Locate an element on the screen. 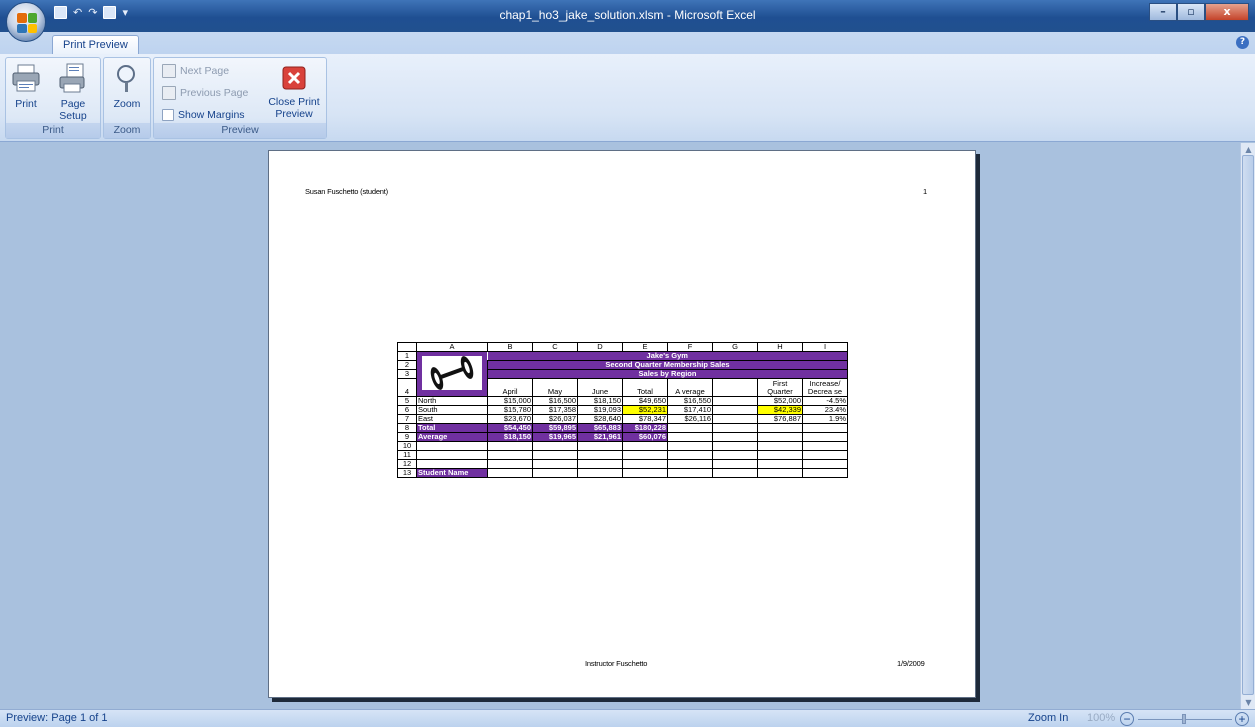  row-number: 13 is located at coordinates (407, 473).